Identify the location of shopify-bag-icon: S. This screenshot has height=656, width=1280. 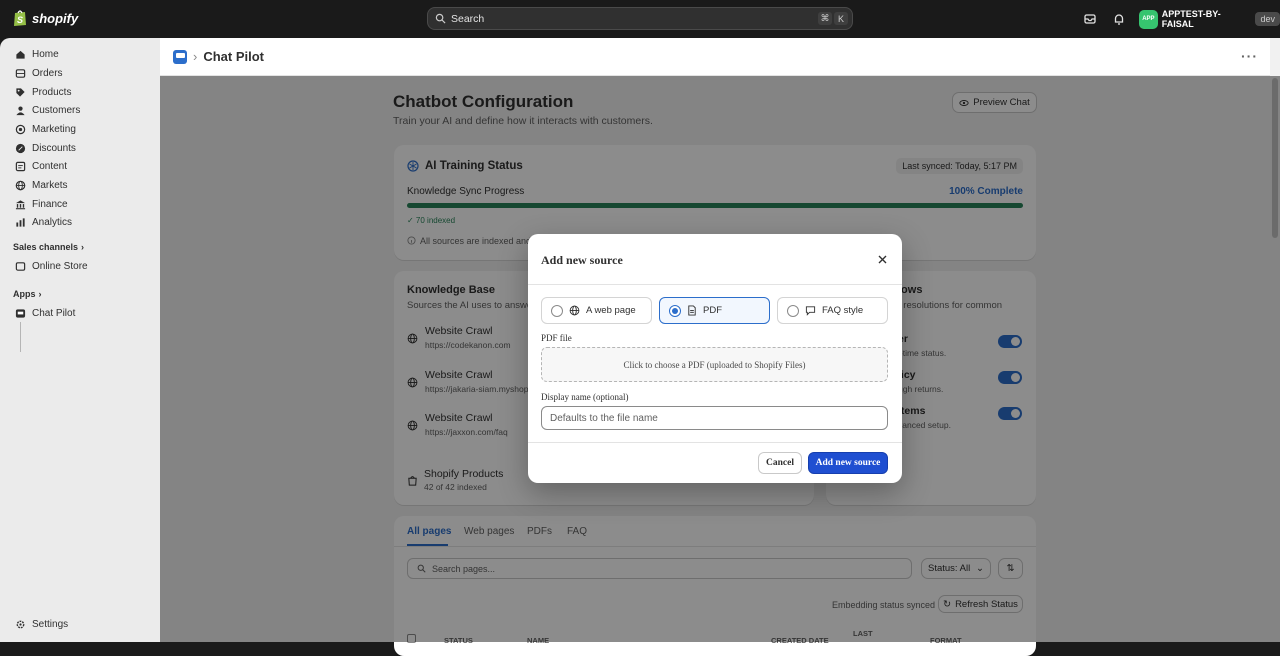
(20, 18).